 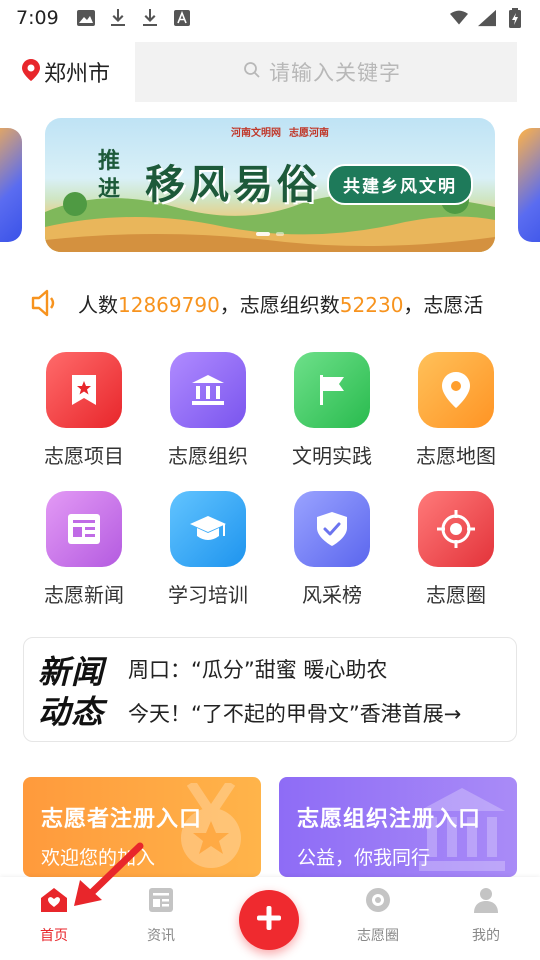 I want to click on banner-next-card, so click(x=529, y=185).